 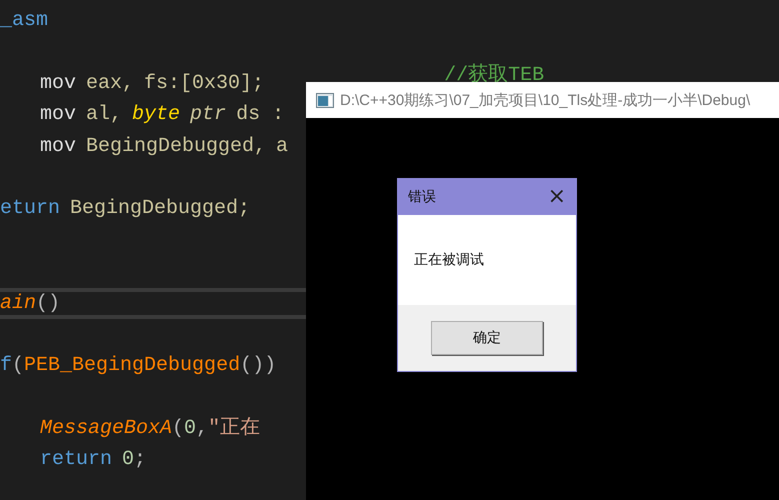 I want to click on code-token: MessageBoxA, so click(x=106, y=429).